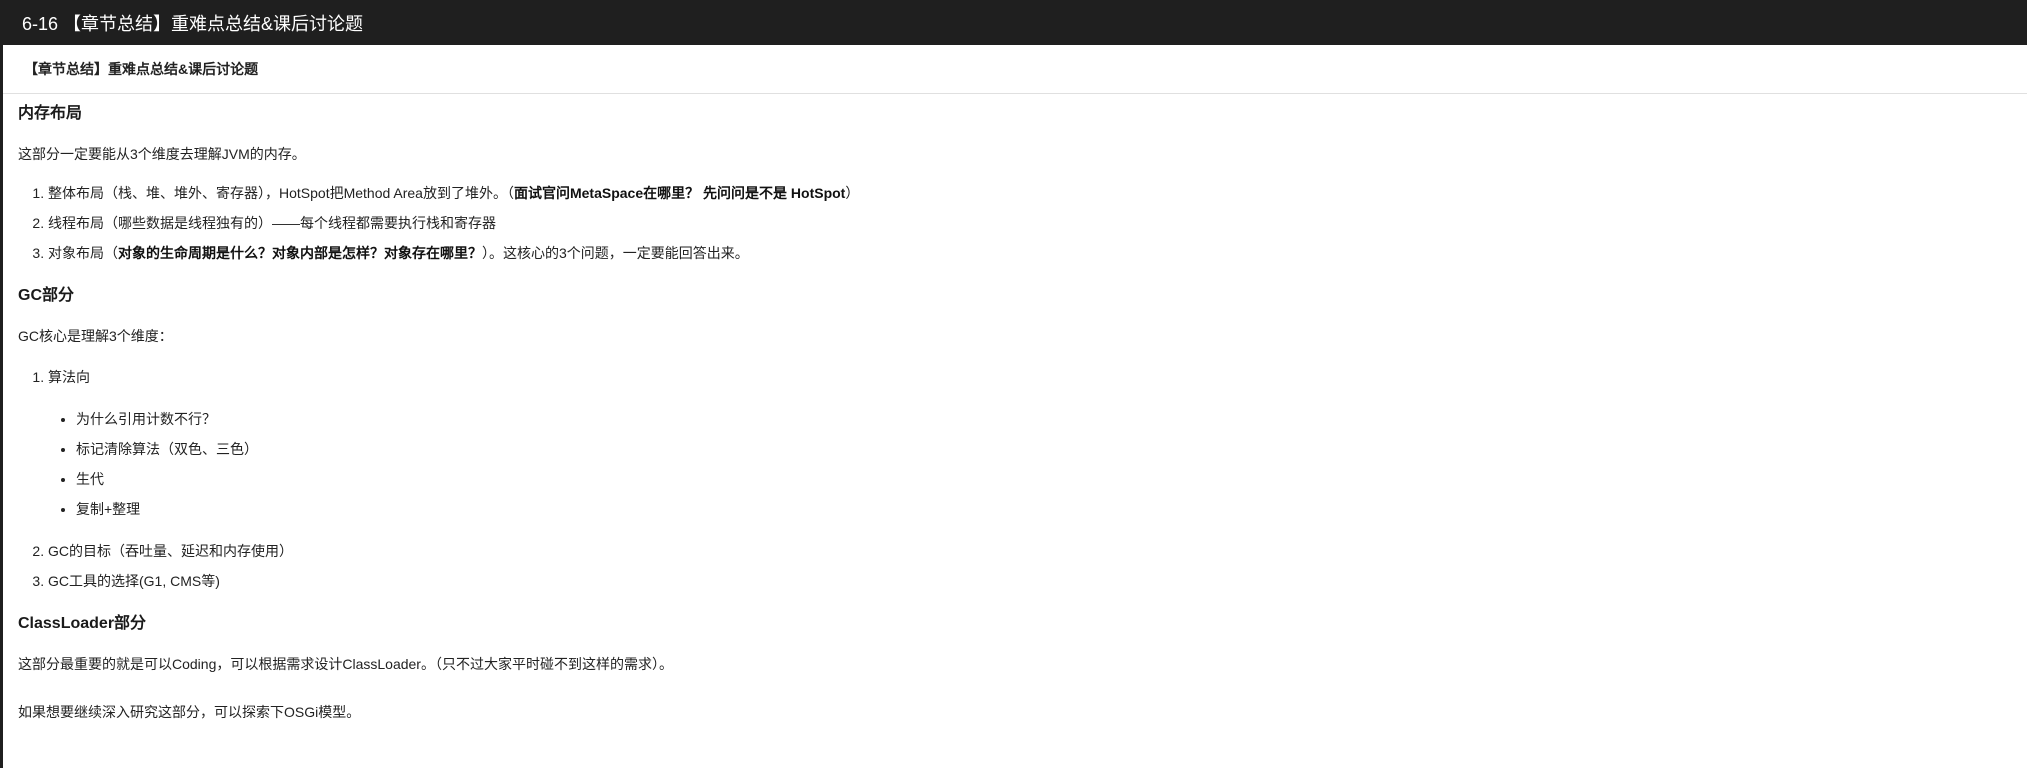 This screenshot has width=2027, height=768. What do you see at coordinates (1051, 419) in the screenshot?
I see `list-item: 为什么引用计数不行？` at bounding box center [1051, 419].